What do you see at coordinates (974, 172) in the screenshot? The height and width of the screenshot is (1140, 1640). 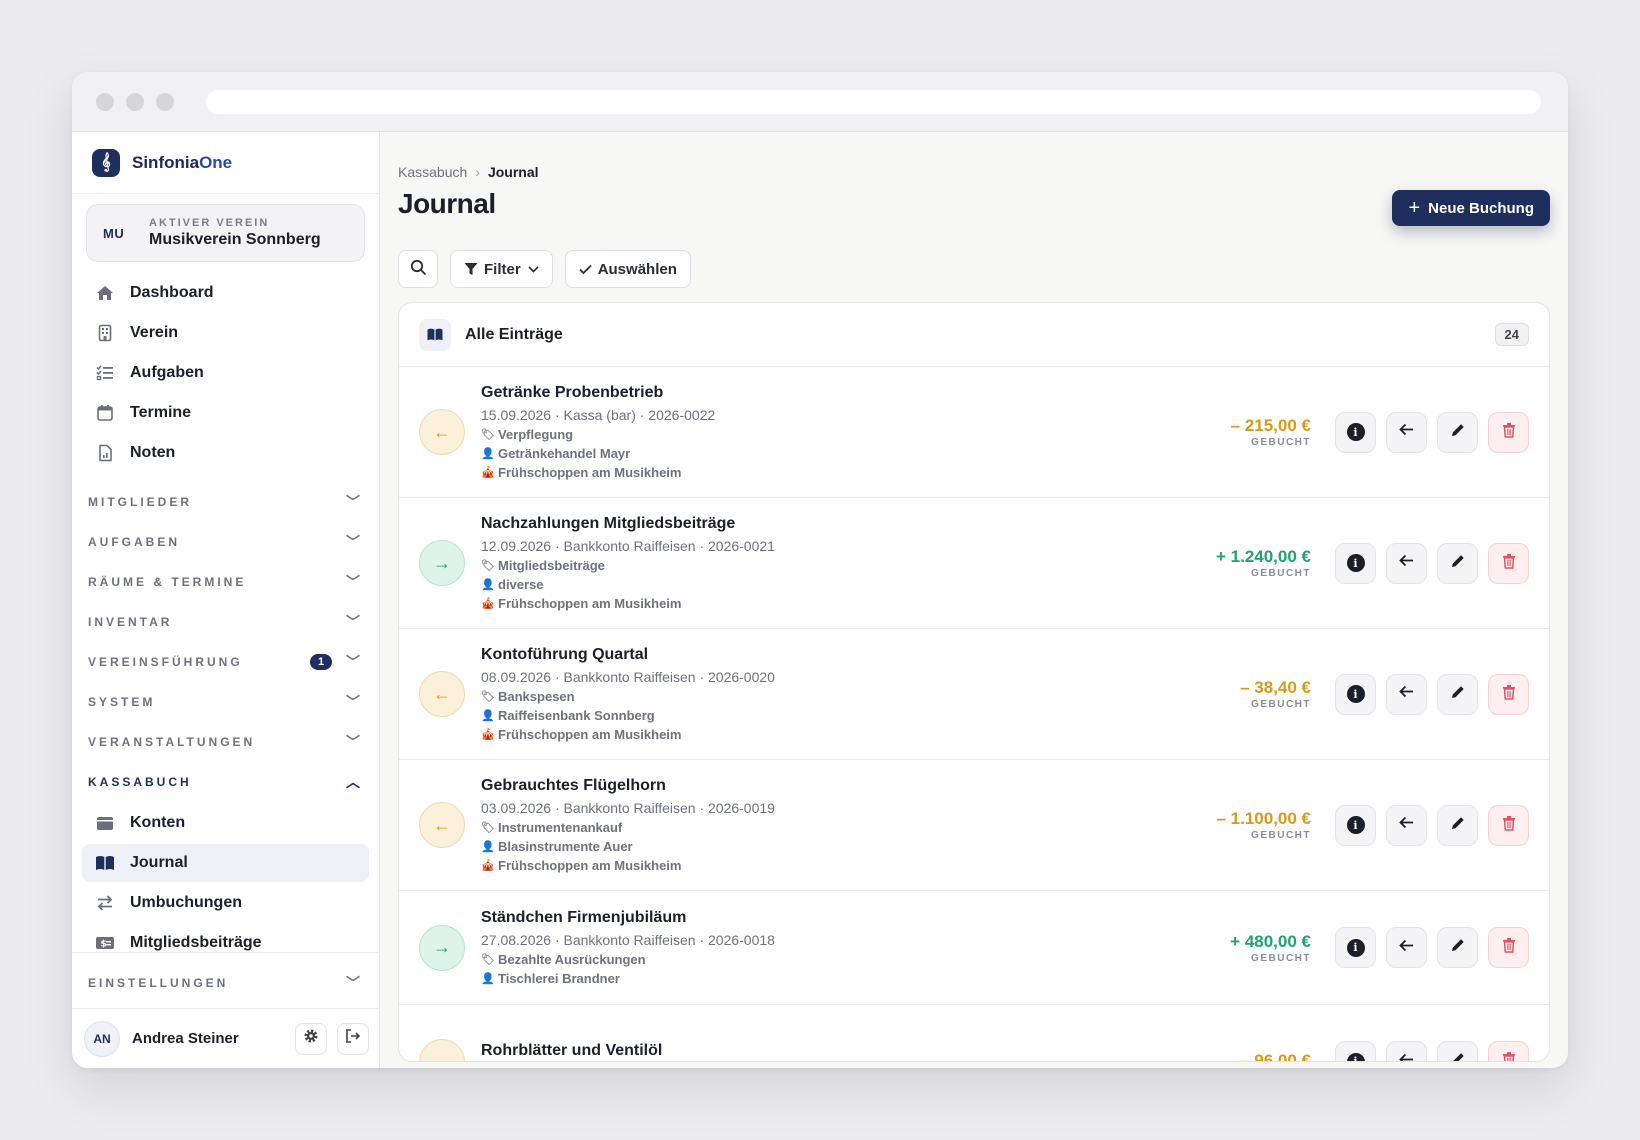 I see `breadcrumb: Kassabuch › Journal` at bounding box center [974, 172].